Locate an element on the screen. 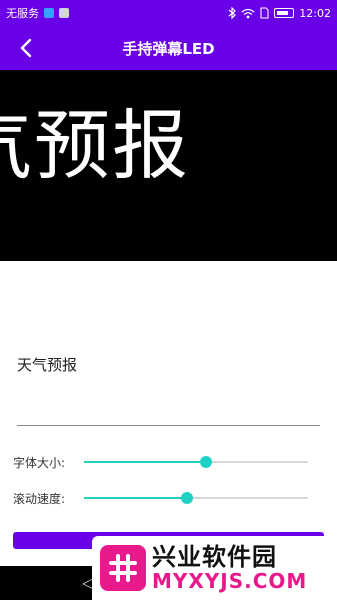 This screenshot has width=337, height=600. chevron-left-icon is located at coordinates (26, 48).